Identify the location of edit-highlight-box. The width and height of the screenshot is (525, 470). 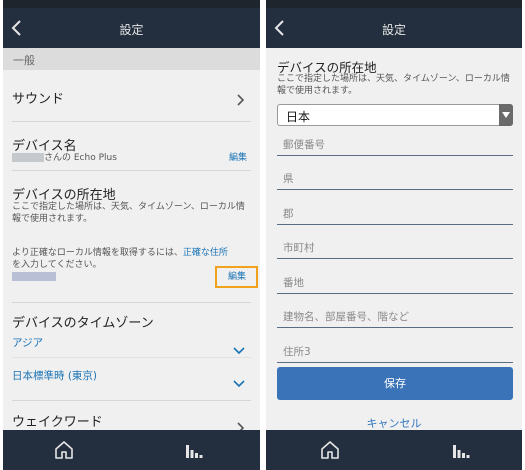
(236, 277).